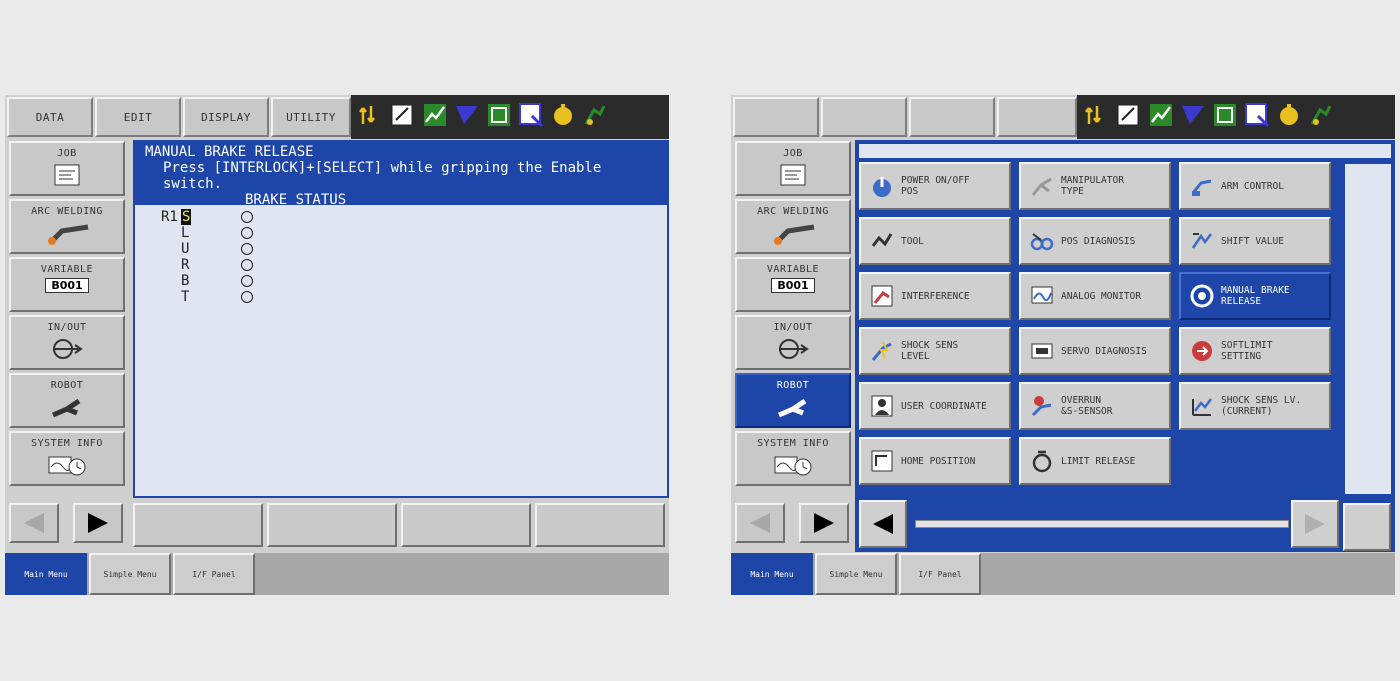 Image resolution: width=1400 pixels, height=681 pixels. I want to click on tile-analog-monitor: ANALOG MONITOR, so click(1095, 296).